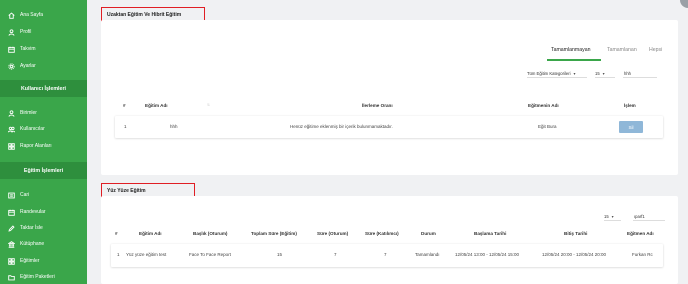 This screenshot has width=688, height=284. I want to click on sidebar-item-label: Taktar İsle, so click(31, 228).